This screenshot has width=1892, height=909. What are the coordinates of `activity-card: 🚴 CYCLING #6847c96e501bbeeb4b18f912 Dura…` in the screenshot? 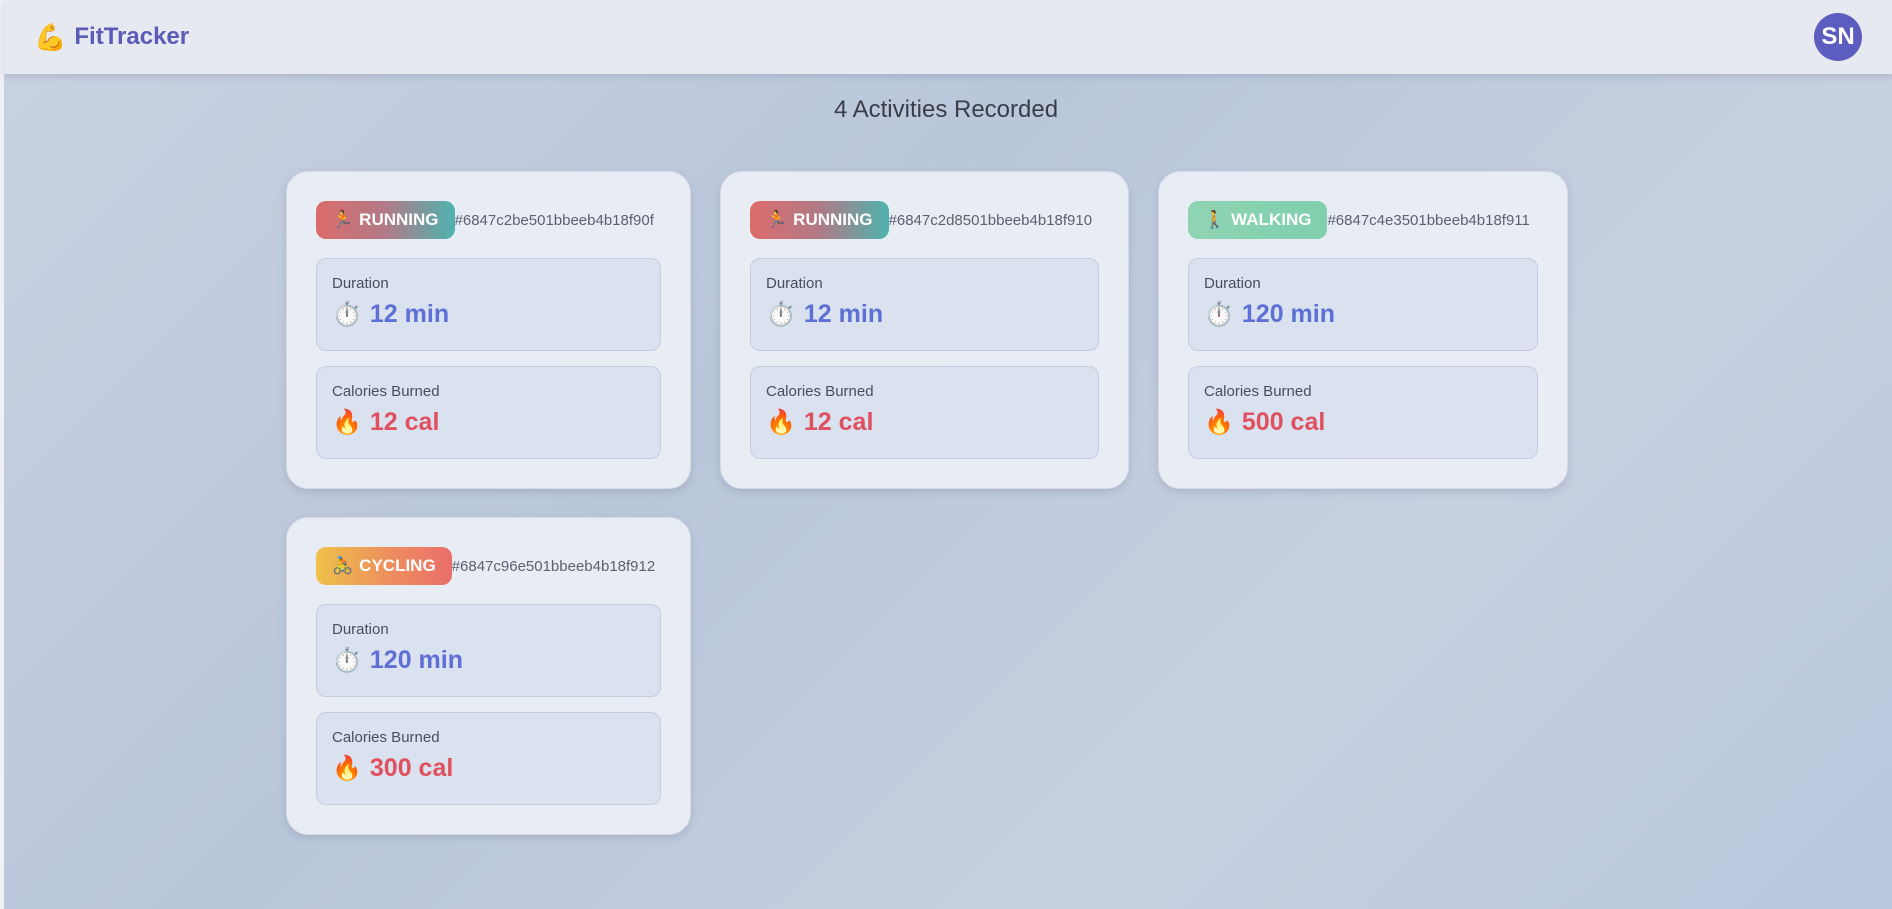 It's located at (488, 676).